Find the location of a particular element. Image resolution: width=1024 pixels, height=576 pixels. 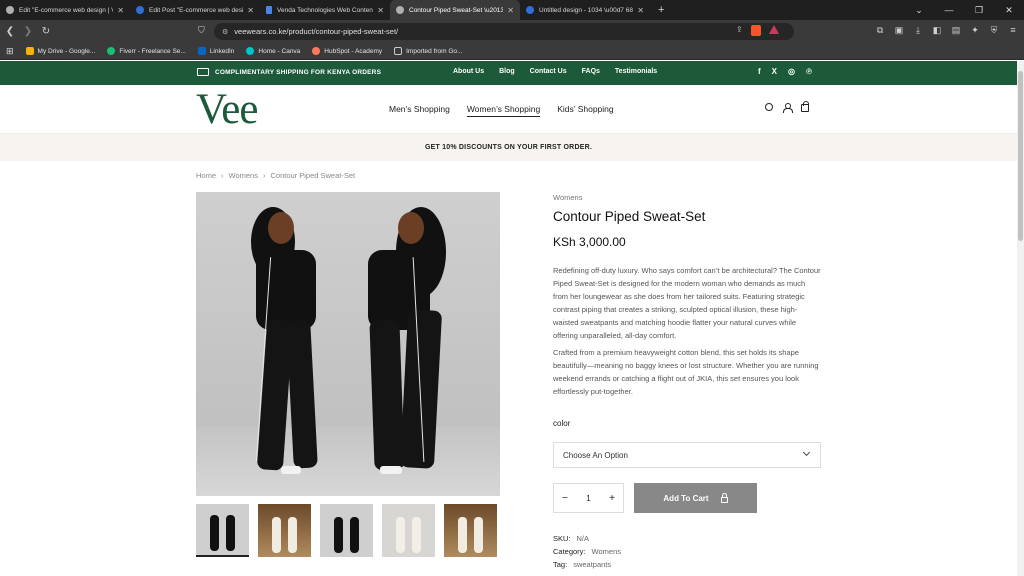

product-meta: SKU: N/A Category: Womens Tag: sweatpants is located at coordinates (587, 551).